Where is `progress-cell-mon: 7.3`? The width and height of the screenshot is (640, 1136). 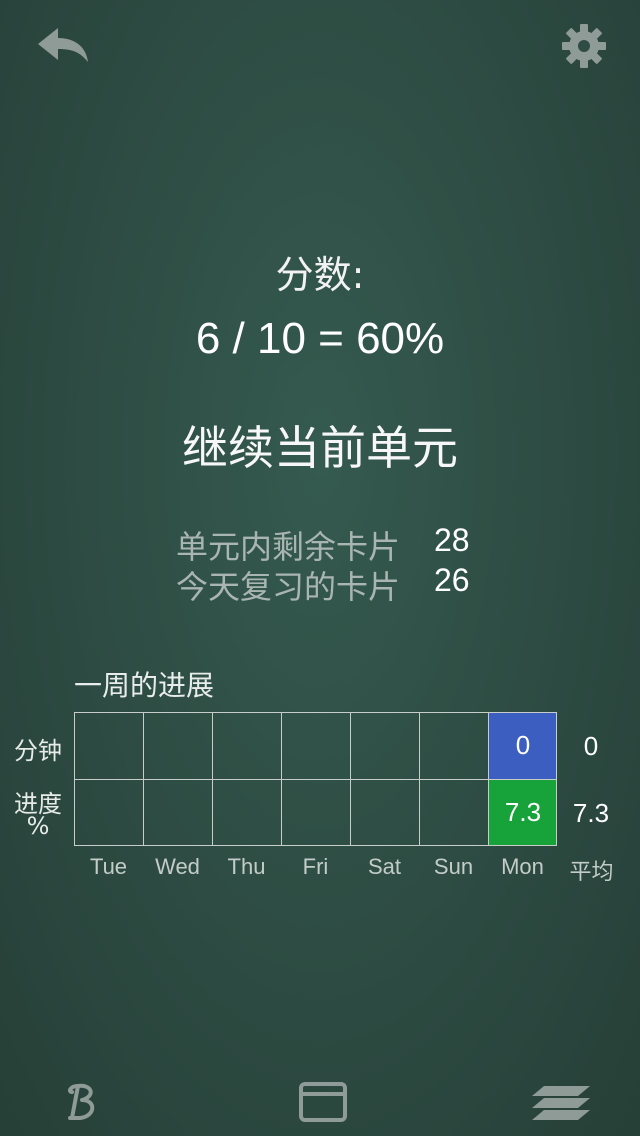
progress-cell-mon: 7.3 is located at coordinates (522, 812).